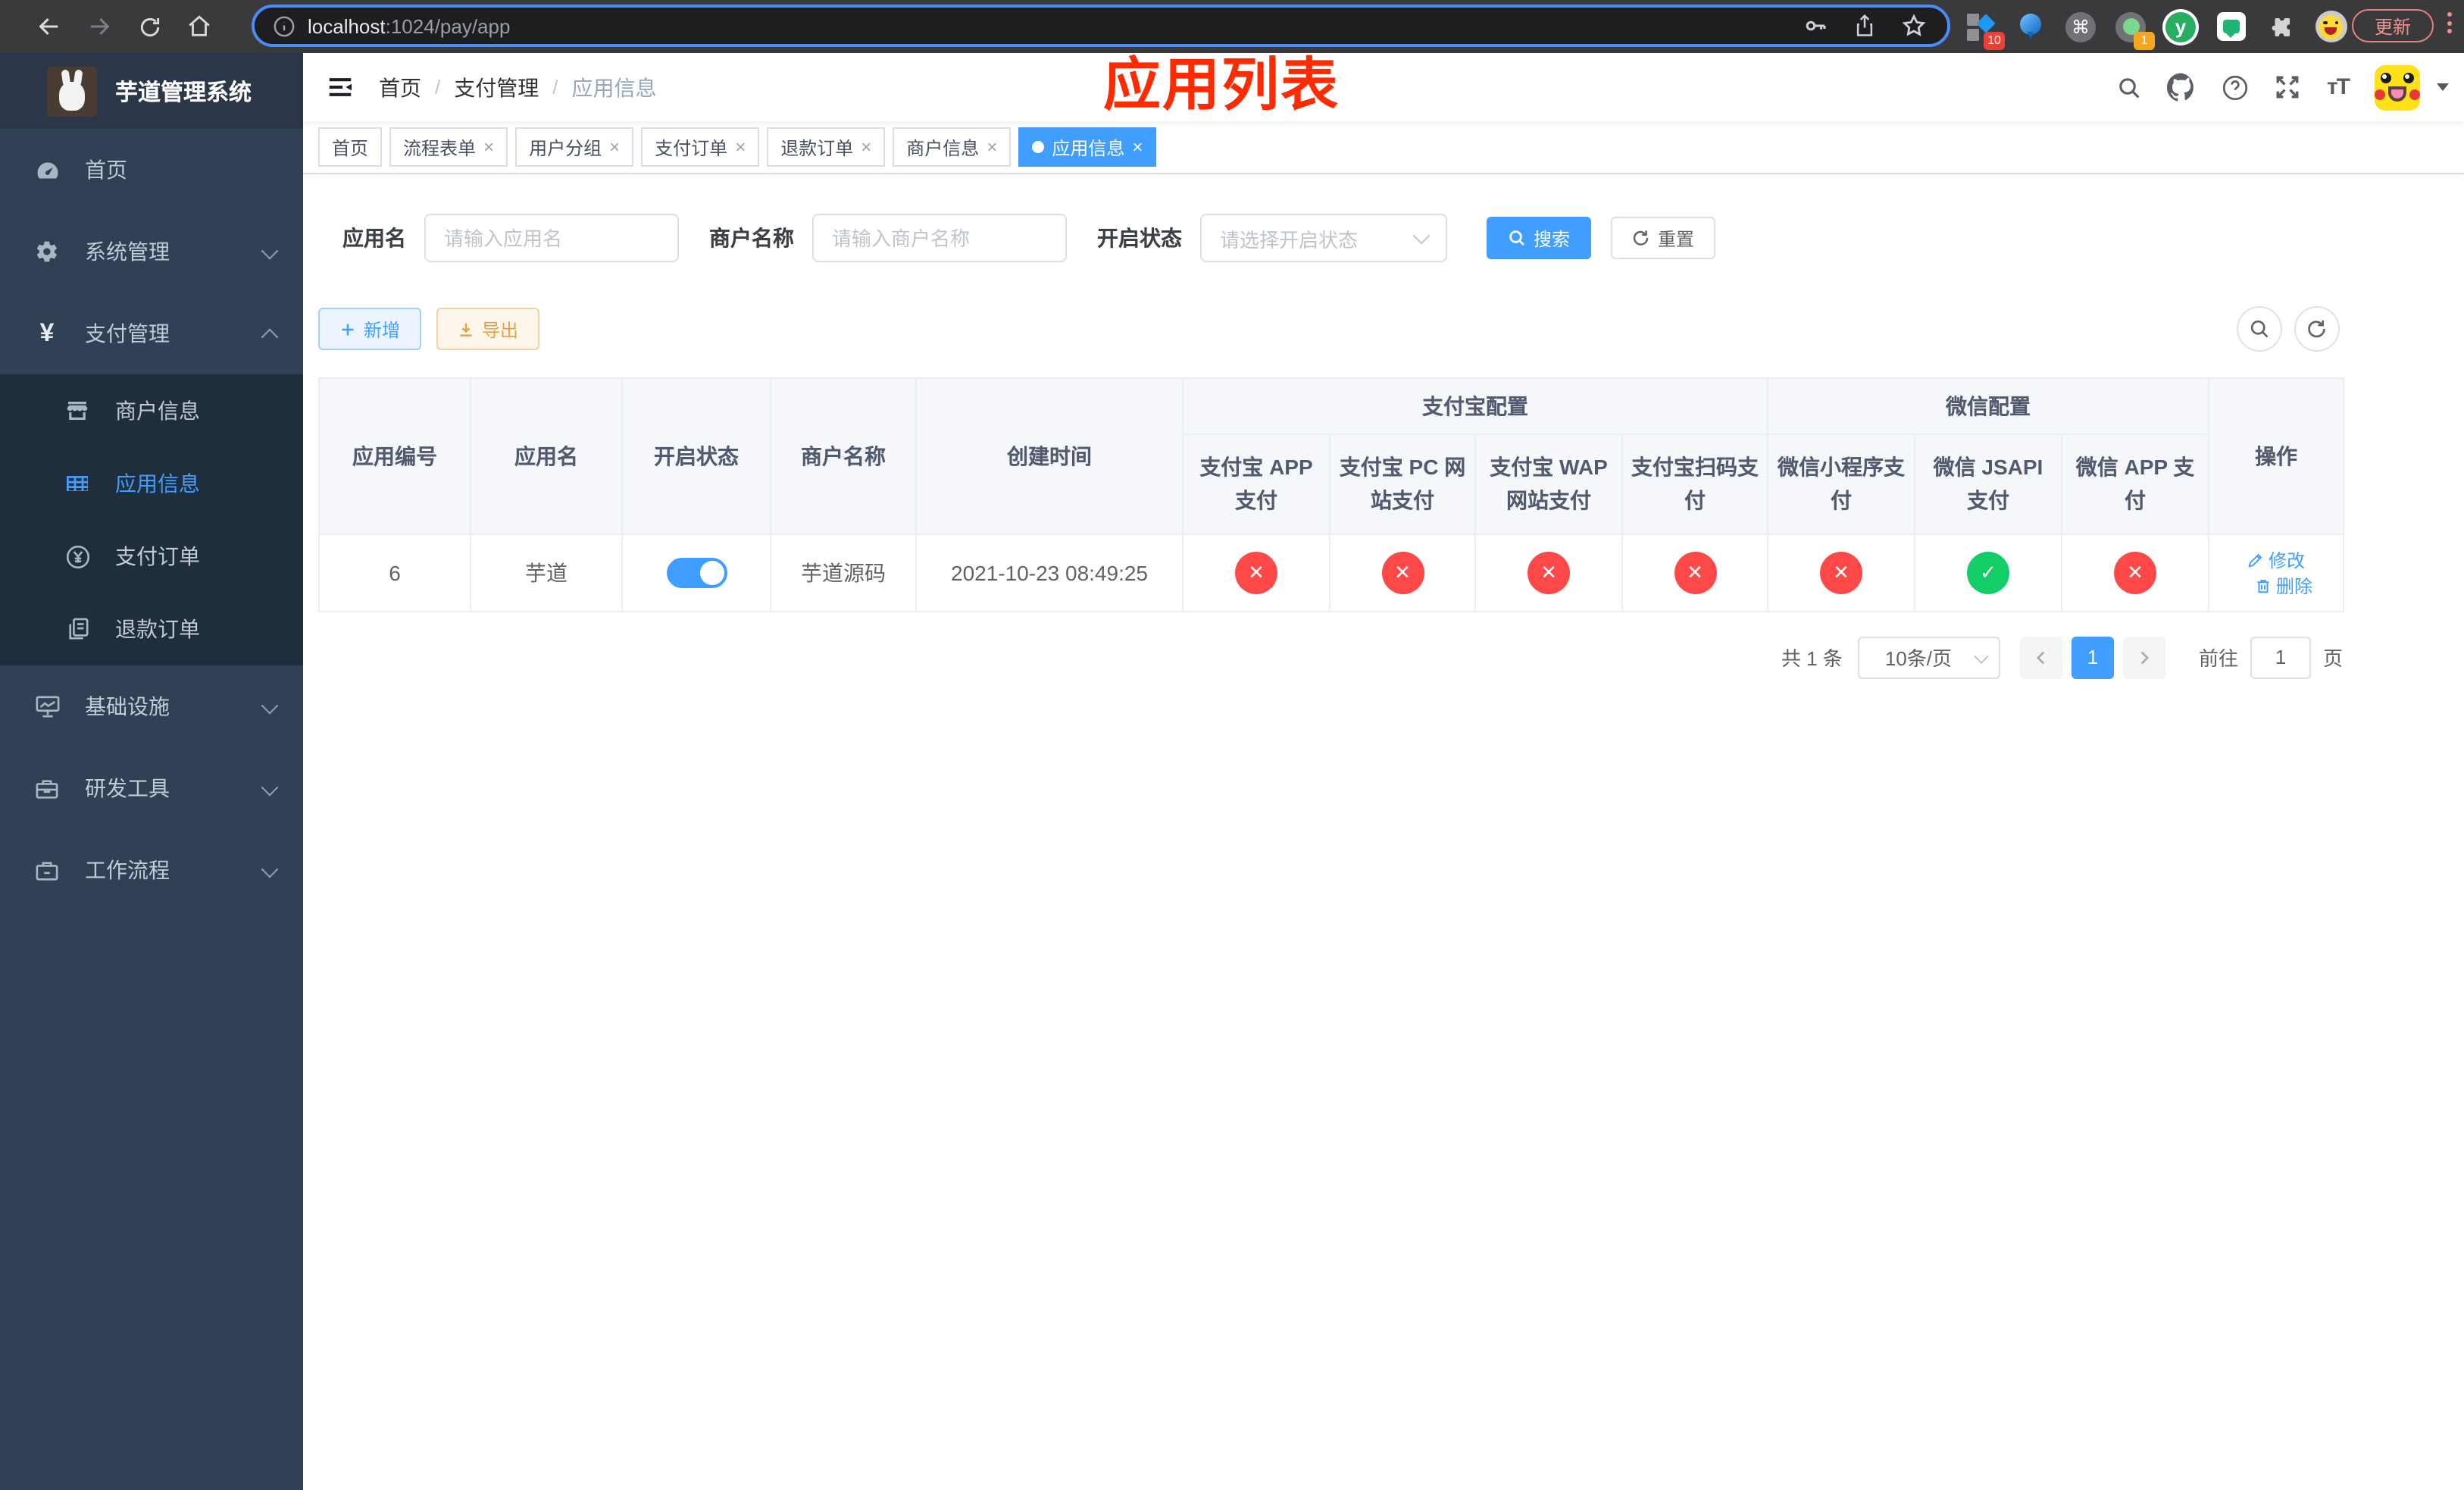 The height and width of the screenshot is (1490, 2464). Describe the element at coordinates (2130, 87) in the screenshot. I see `search-icon` at that location.